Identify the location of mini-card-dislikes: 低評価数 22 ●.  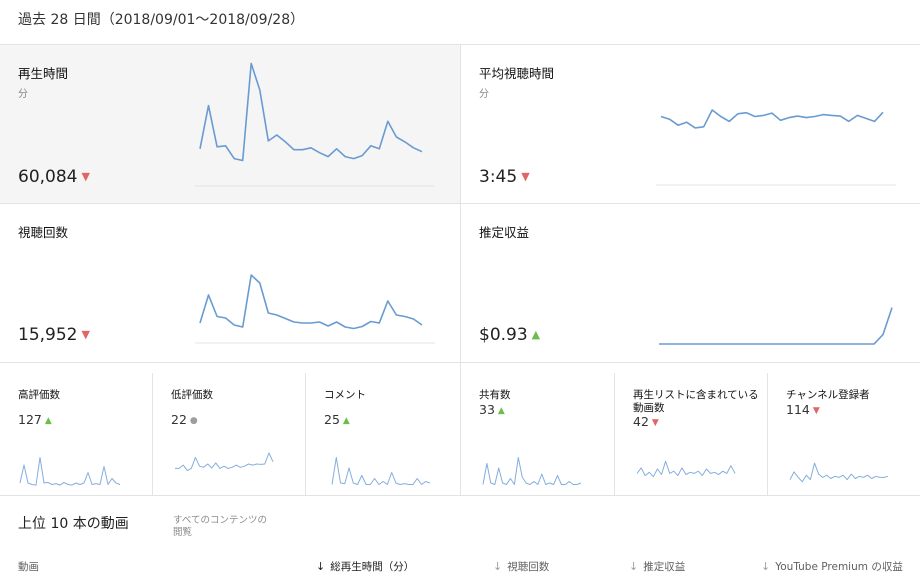
(229, 434).